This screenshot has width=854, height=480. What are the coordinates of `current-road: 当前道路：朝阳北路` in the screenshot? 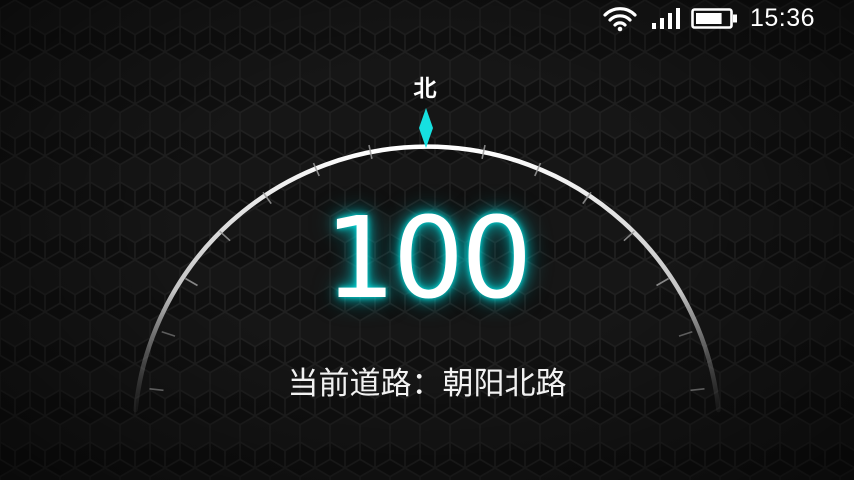 It's located at (427, 384).